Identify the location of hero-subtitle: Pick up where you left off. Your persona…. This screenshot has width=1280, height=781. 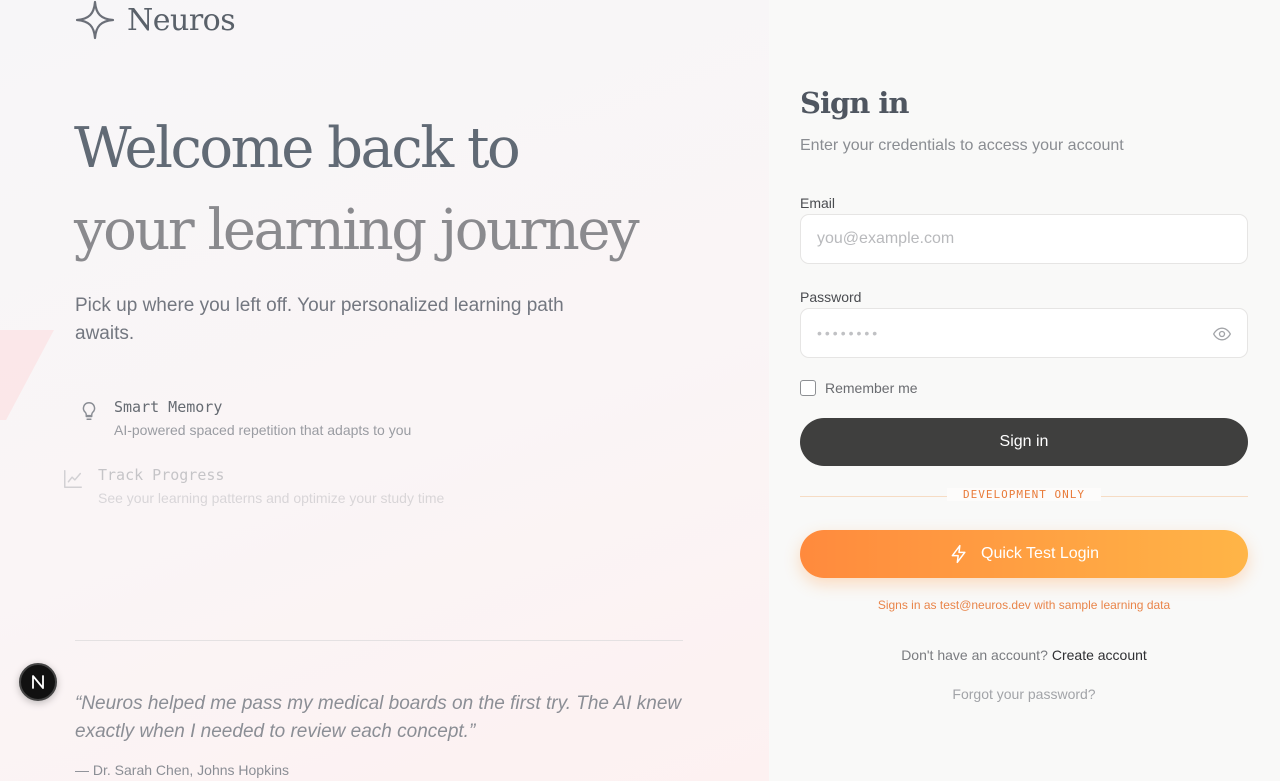
(319, 319).